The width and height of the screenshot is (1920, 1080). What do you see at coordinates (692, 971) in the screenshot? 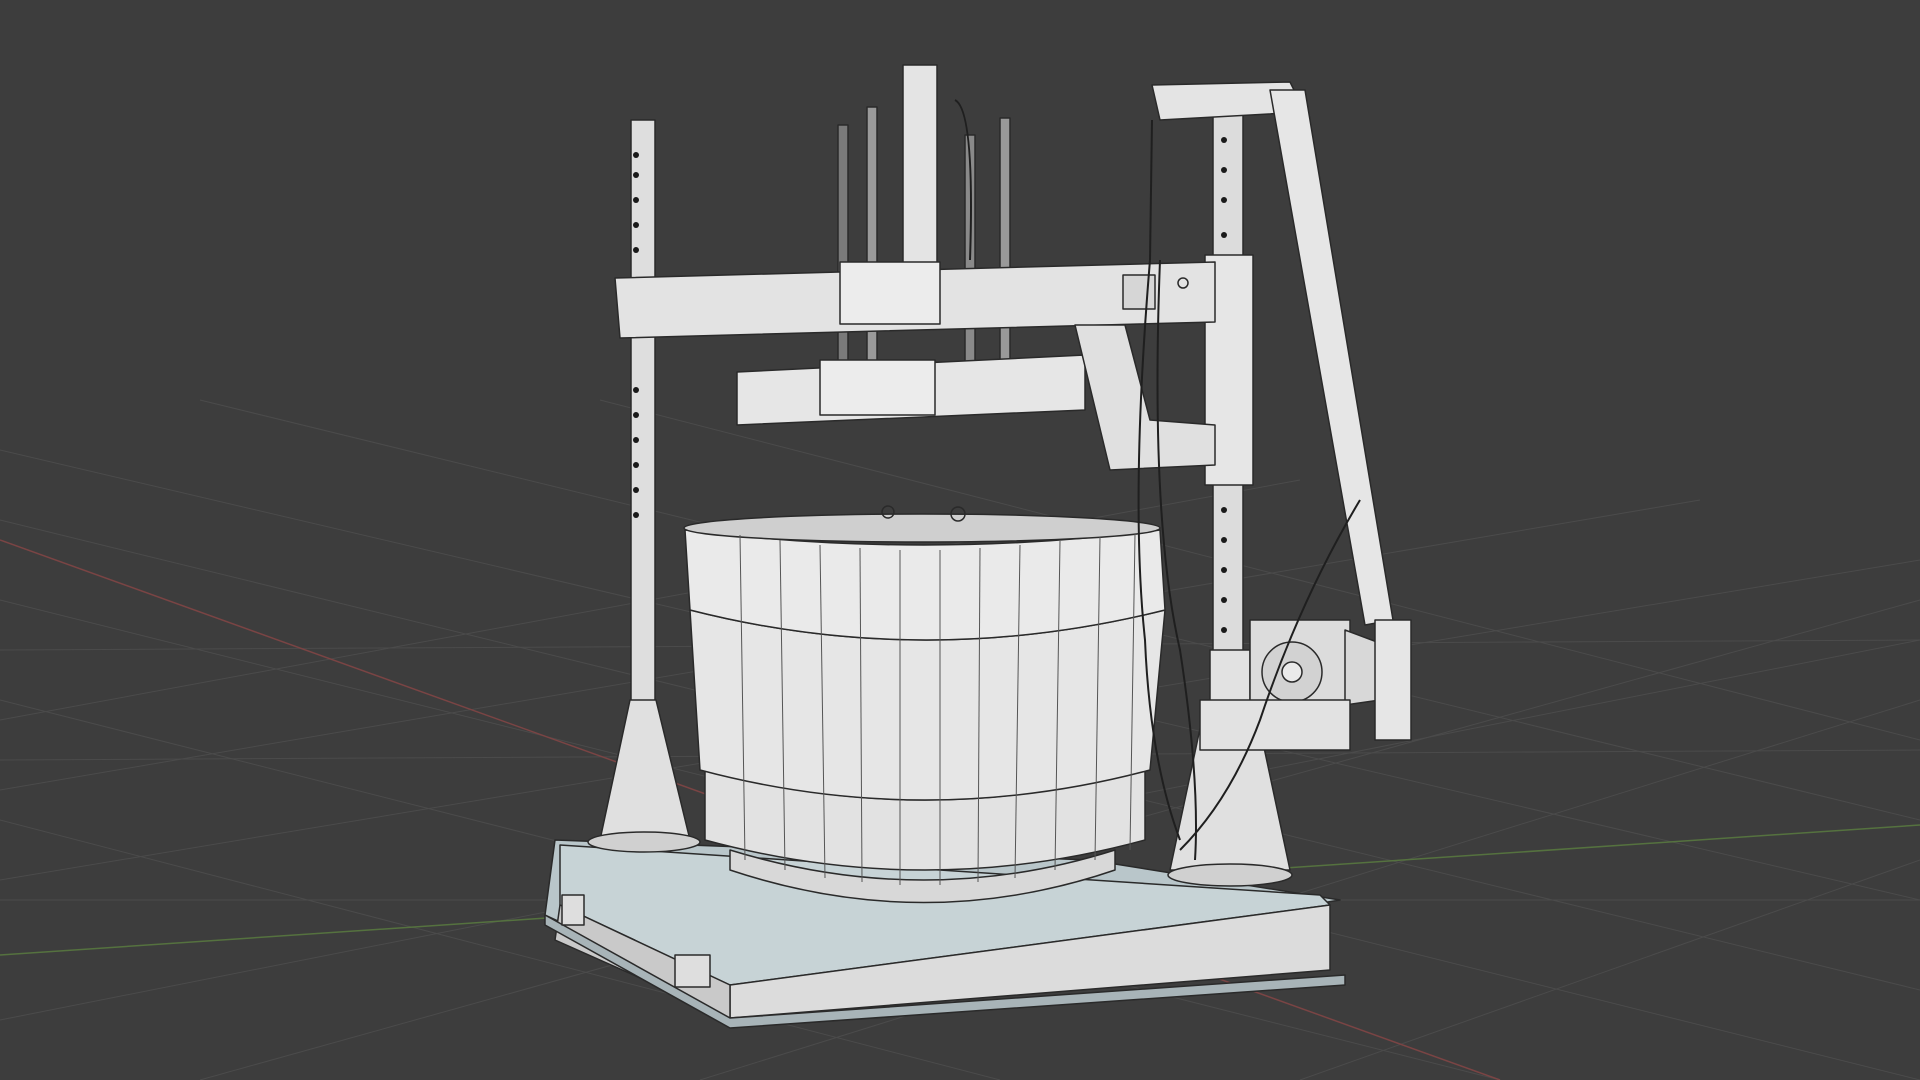
I see `base-foot-right` at bounding box center [692, 971].